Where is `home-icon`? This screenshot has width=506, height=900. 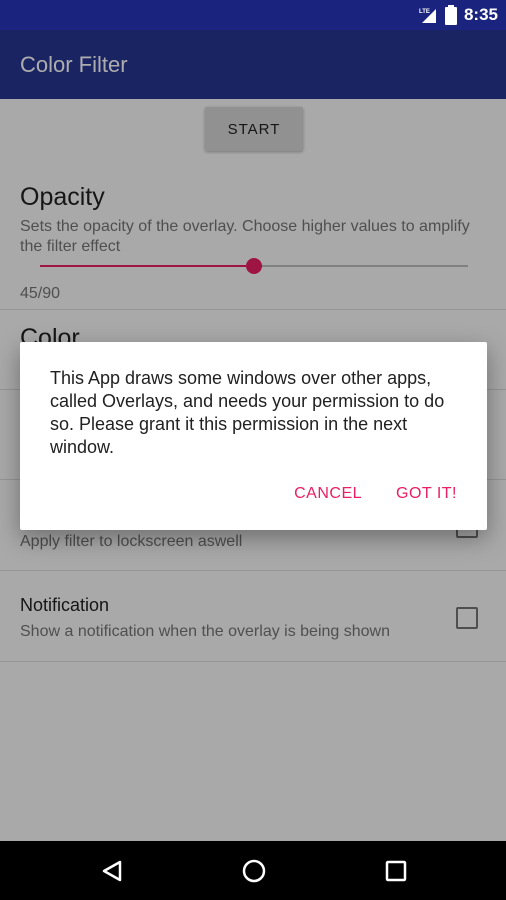
home-icon is located at coordinates (254, 871).